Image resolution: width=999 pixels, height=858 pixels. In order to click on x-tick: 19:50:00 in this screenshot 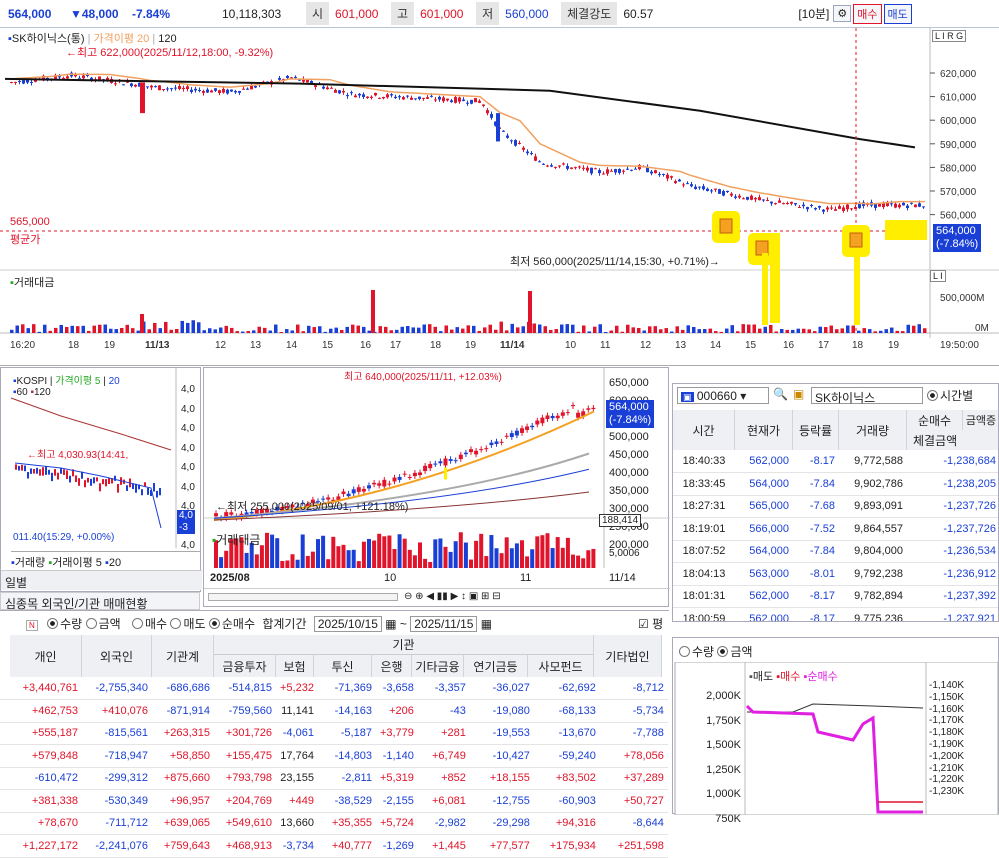, I will do `click(959, 345)`.